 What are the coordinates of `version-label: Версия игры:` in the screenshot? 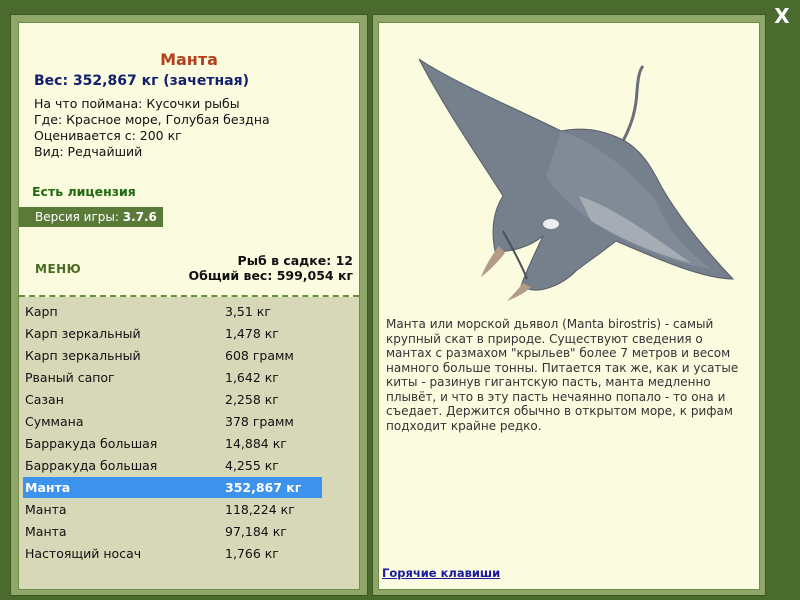 It's located at (77, 217).